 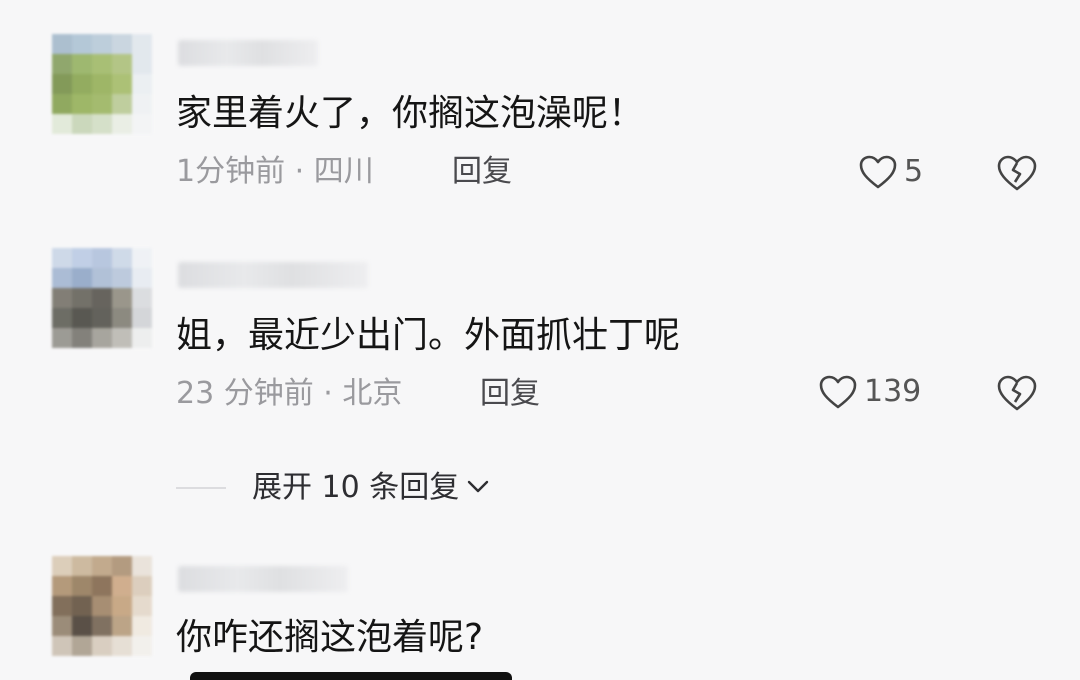 What do you see at coordinates (275, 171) in the screenshot?
I see `comment-meta: 1分钟前 · 四川` at bounding box center [275, 171].